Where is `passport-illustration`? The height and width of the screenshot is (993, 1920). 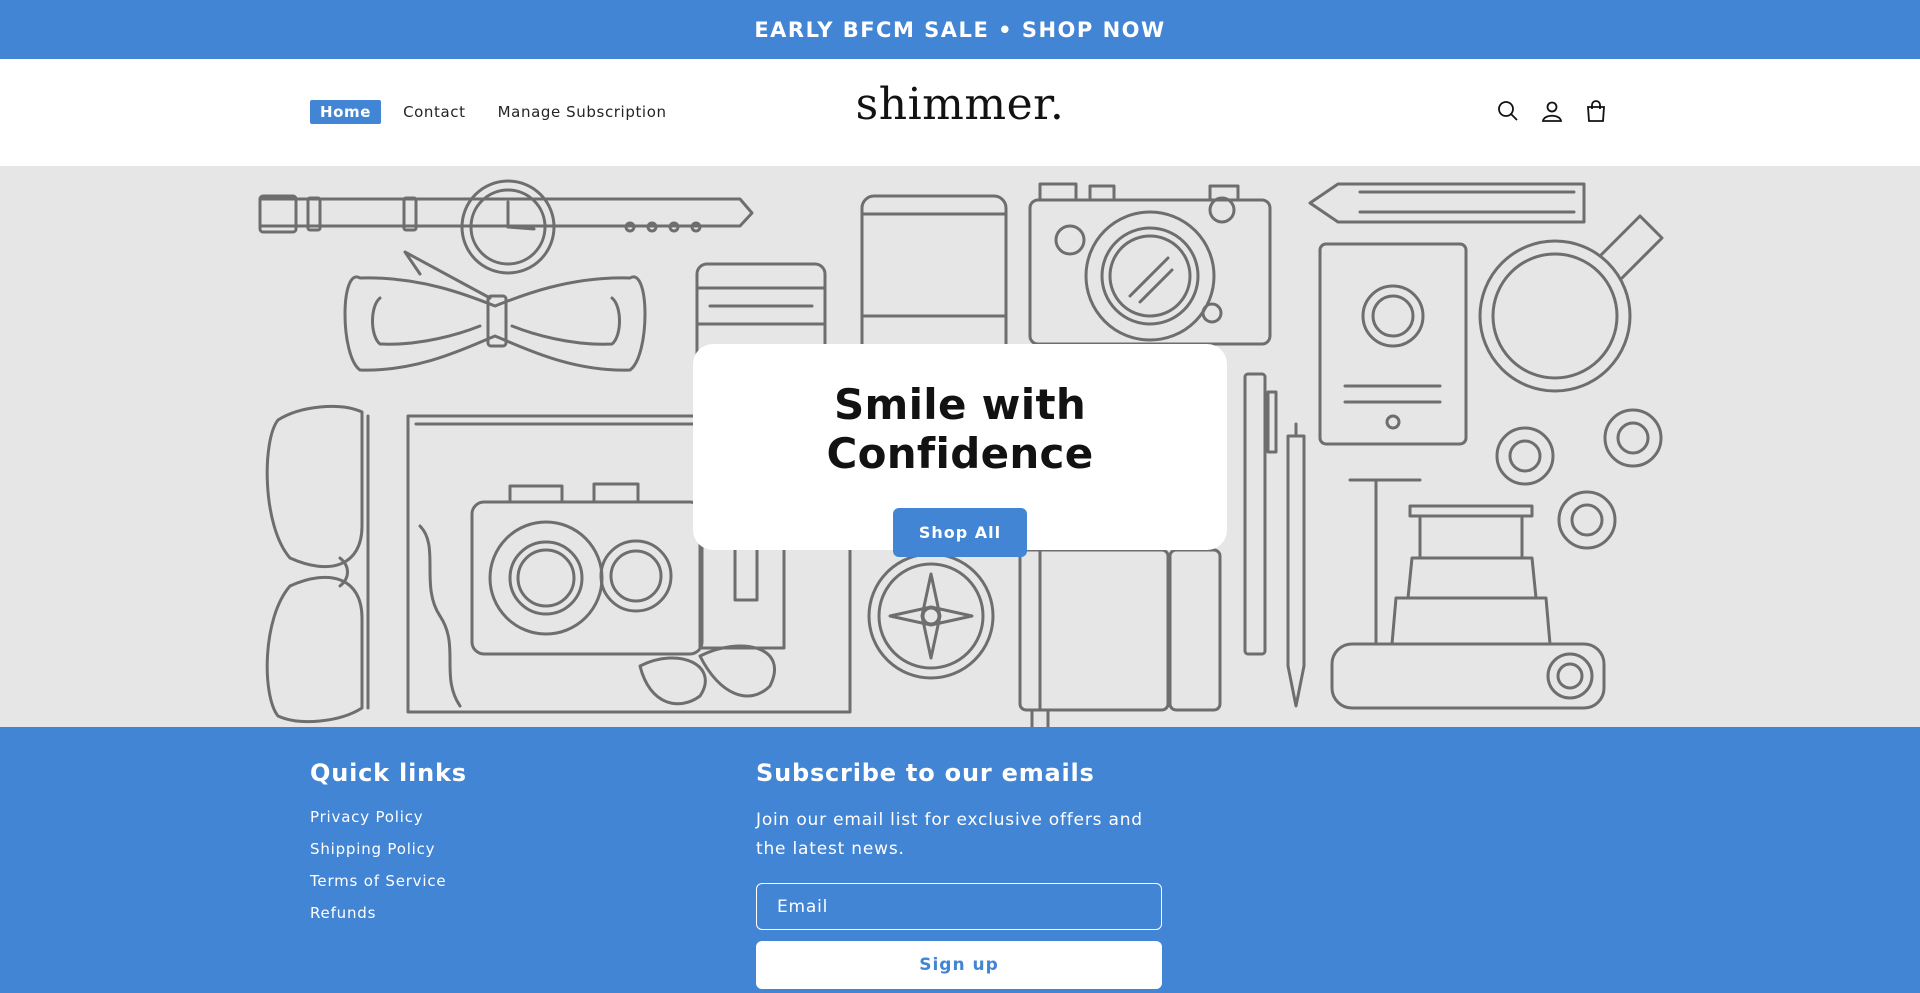
passport-illustration is located at coordinates (1393, 344).